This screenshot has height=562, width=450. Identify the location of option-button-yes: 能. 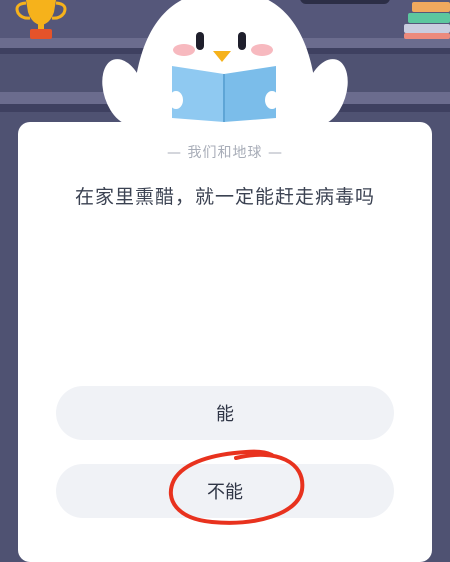
(225, 413).